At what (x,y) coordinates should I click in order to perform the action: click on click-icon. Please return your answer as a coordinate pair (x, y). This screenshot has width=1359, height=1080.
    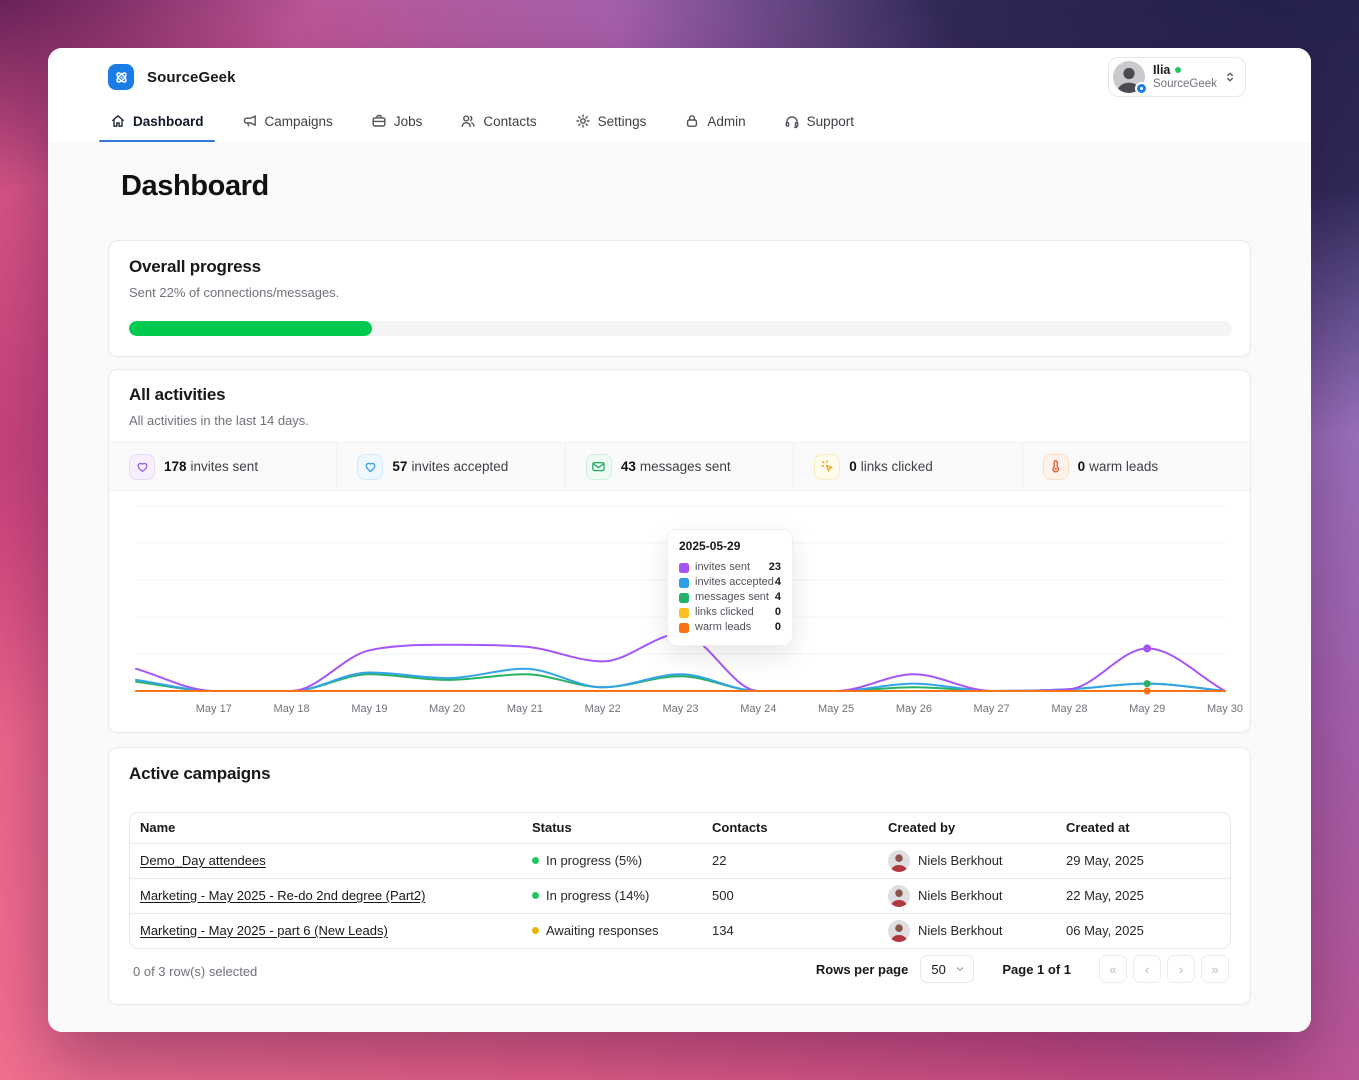
    Looking at the image, I should click on (827, 466).